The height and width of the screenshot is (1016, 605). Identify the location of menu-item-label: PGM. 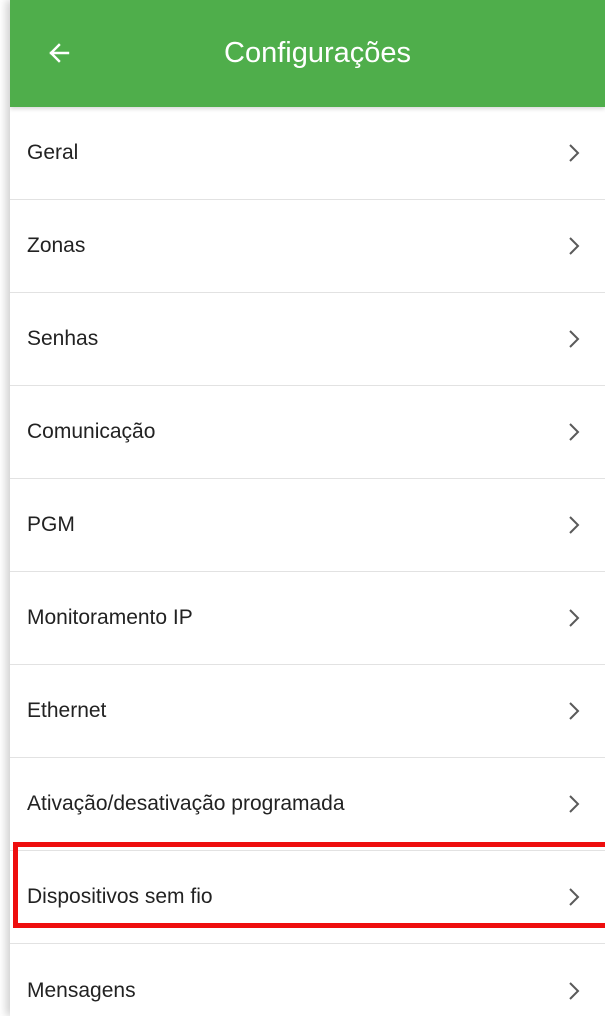
(51, 524).